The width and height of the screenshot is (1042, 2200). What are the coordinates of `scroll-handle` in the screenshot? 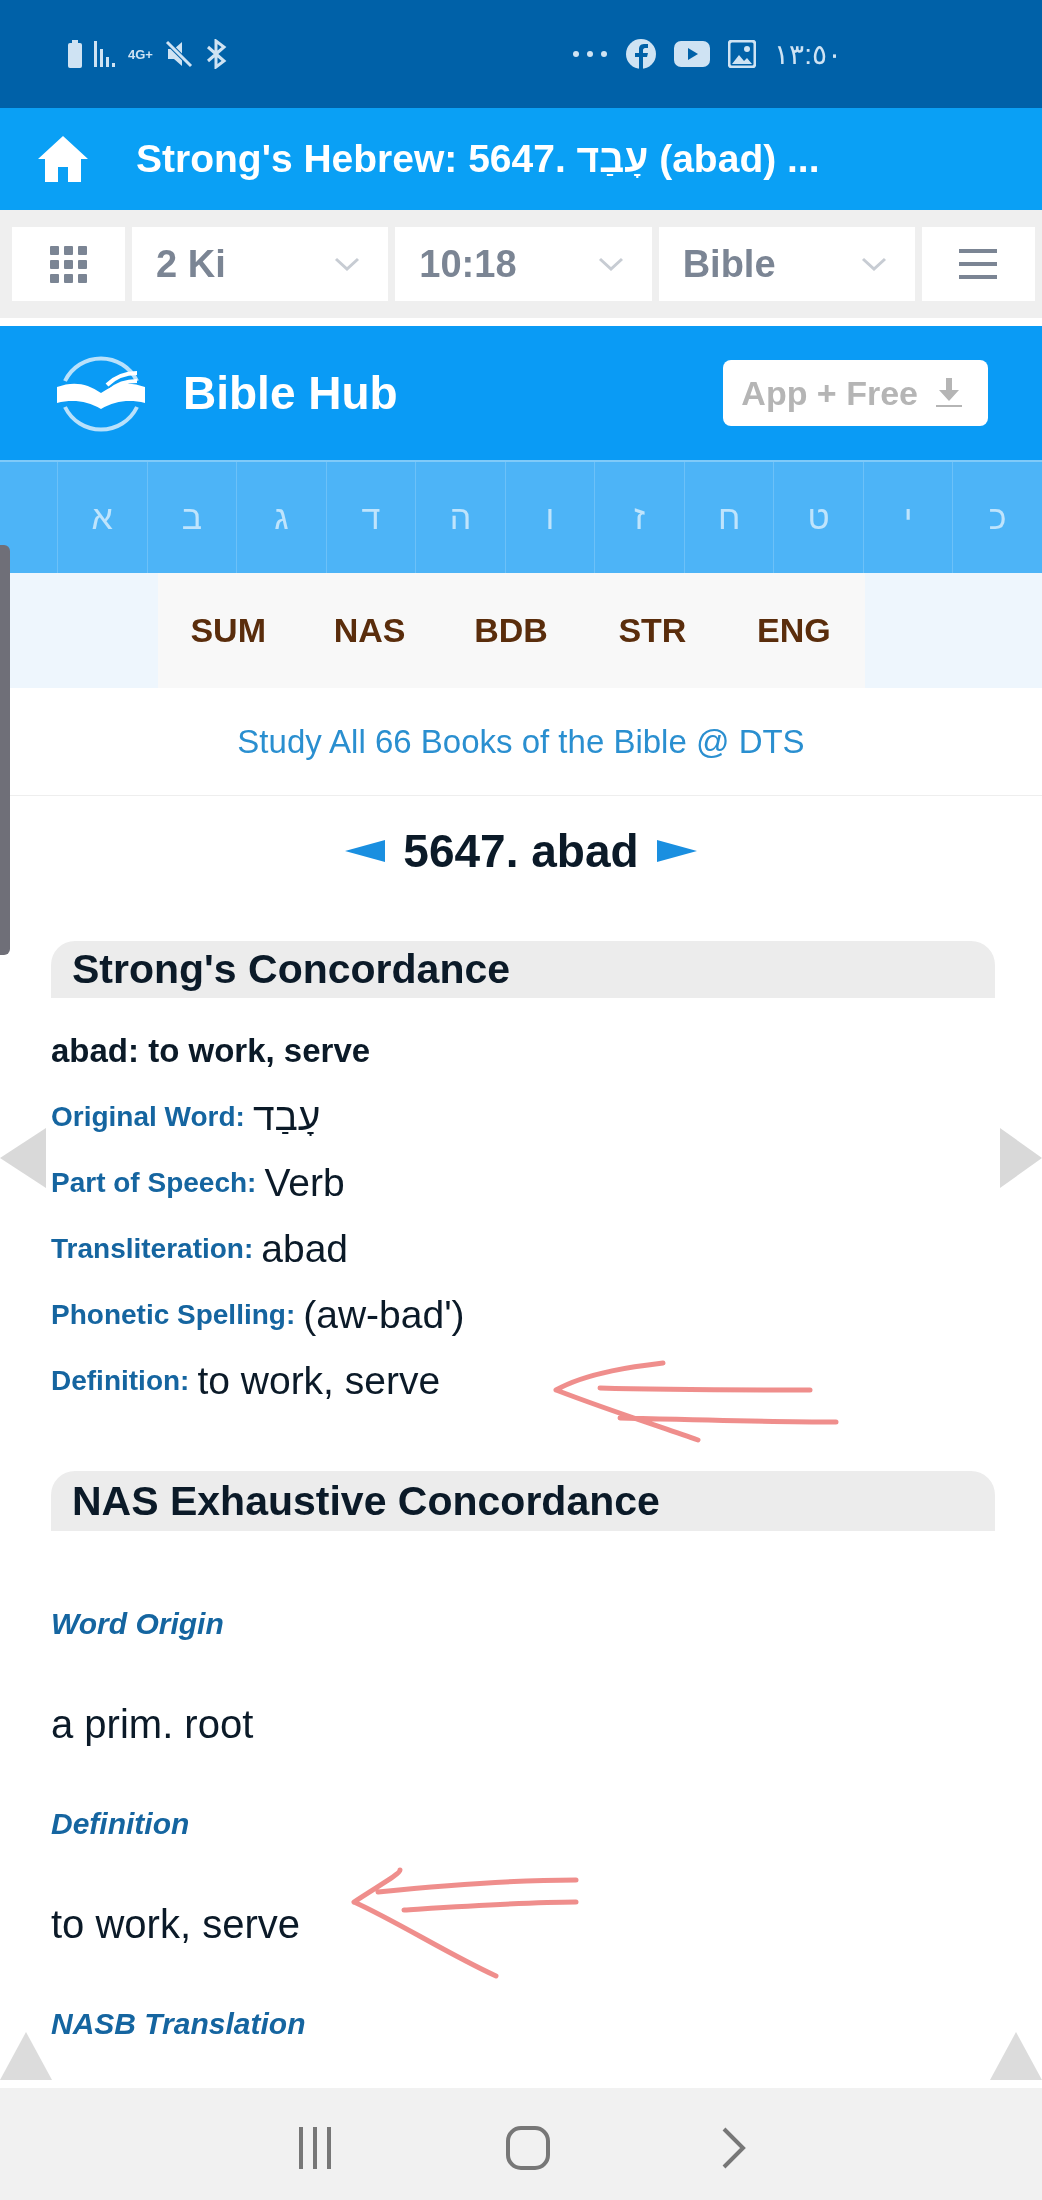 It's located at (5, 750).